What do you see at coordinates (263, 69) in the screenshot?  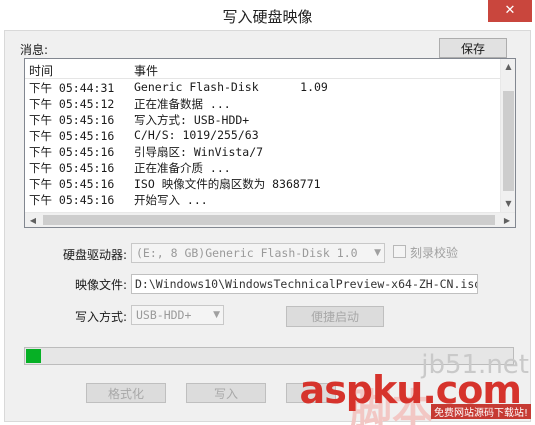 I see `log-header: 时间 事件` at bounding box center [263, 69].